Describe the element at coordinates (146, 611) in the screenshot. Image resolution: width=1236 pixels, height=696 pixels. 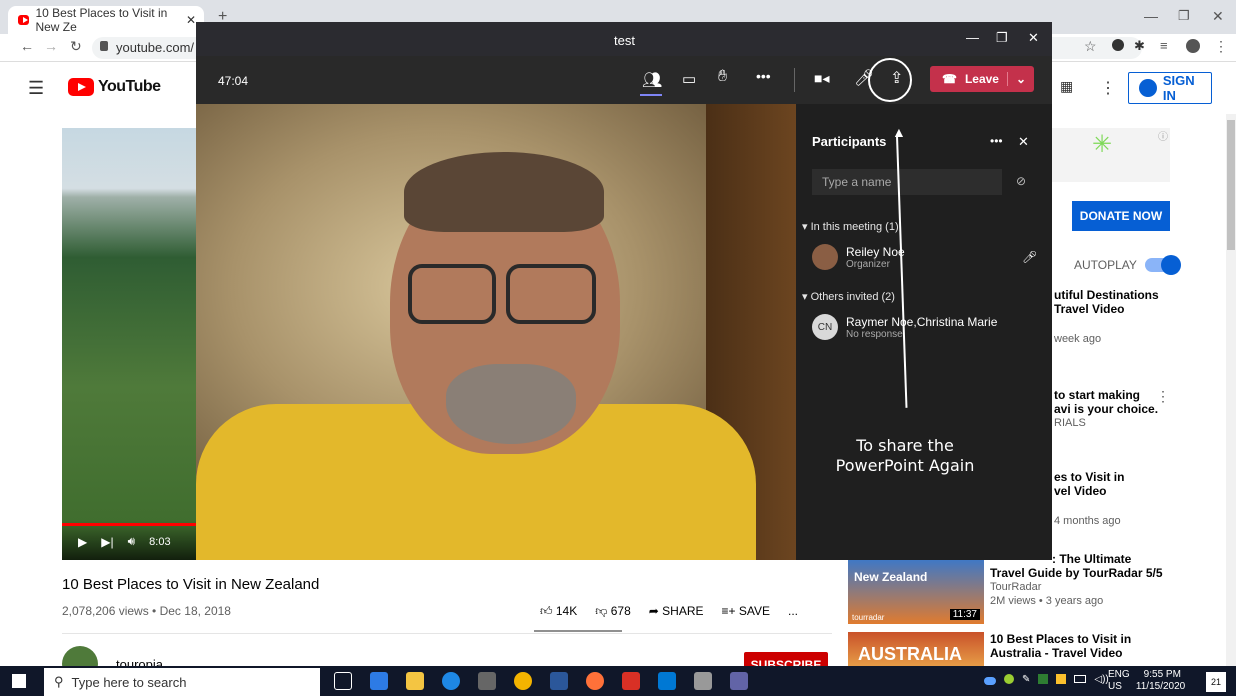
I see `video-meta: 2,078,206 views • Dec 18, 2018` at that location.